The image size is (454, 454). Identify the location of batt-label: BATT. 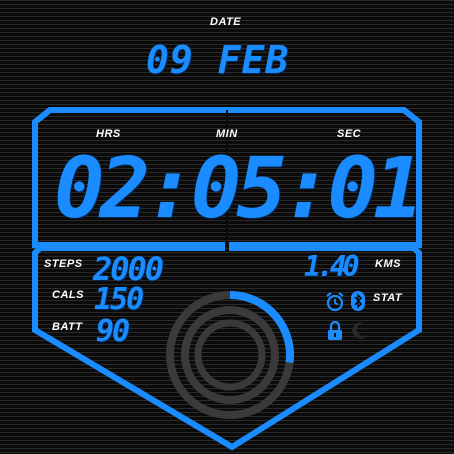
(67, 327).